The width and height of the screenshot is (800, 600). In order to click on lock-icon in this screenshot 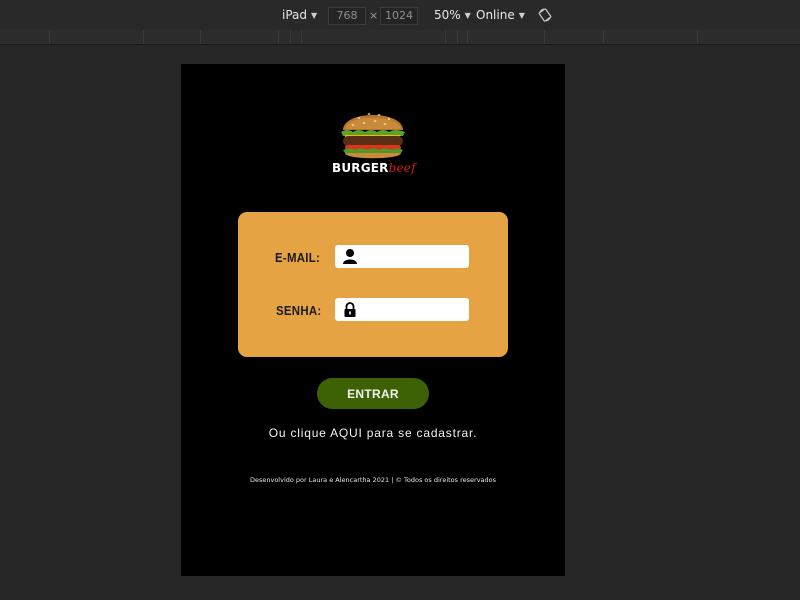, I will do `click(350, 309)`.